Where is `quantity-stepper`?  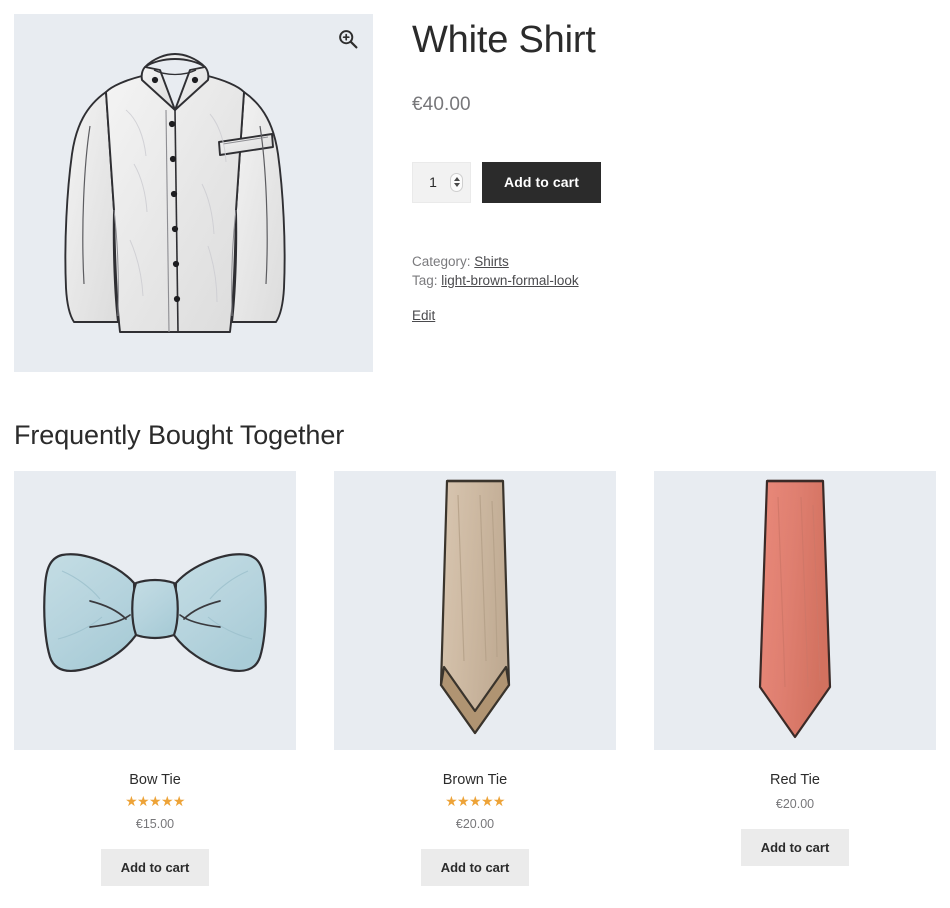 quantity-stepper is located at coordinates (441, 182).